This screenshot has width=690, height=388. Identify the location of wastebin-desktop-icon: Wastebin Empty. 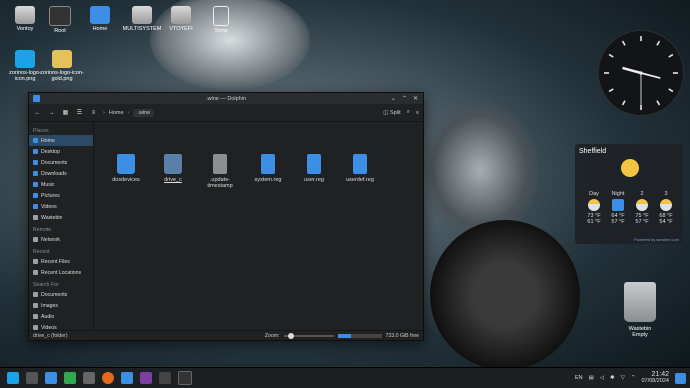
(640, 310).